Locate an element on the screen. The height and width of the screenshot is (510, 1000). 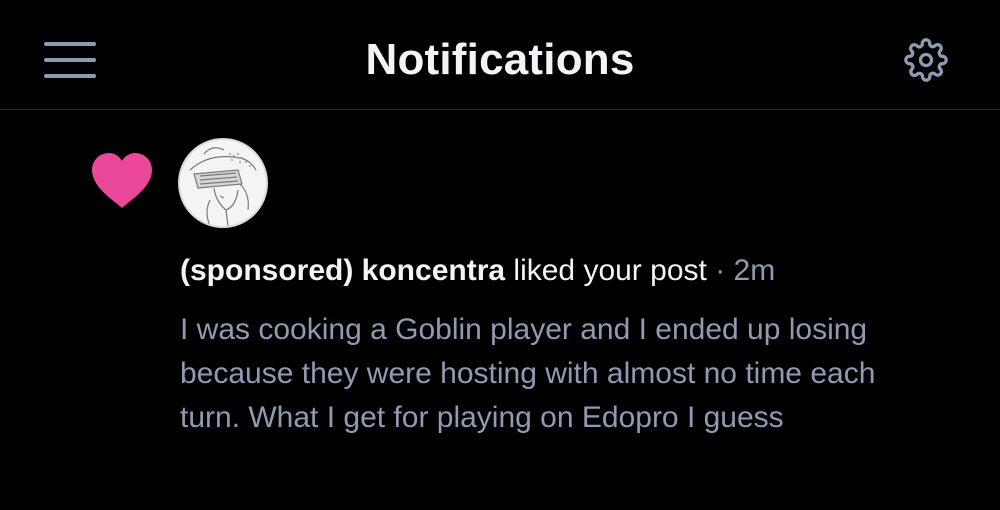
avatar-image is located at coordinates (223, 183).